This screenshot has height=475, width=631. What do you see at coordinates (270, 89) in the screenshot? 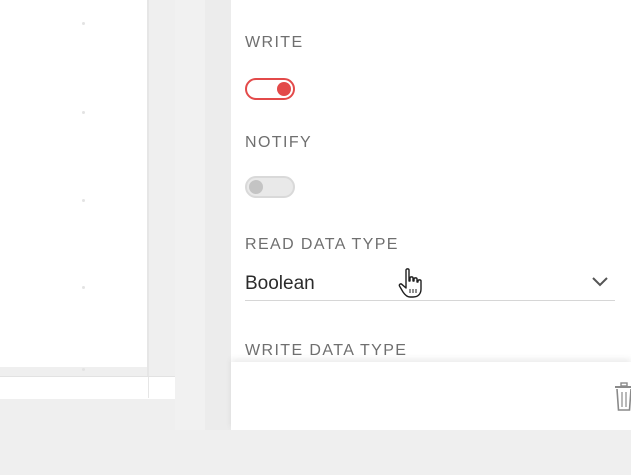
I see `write-toggle` at bounding box center [270, 89].